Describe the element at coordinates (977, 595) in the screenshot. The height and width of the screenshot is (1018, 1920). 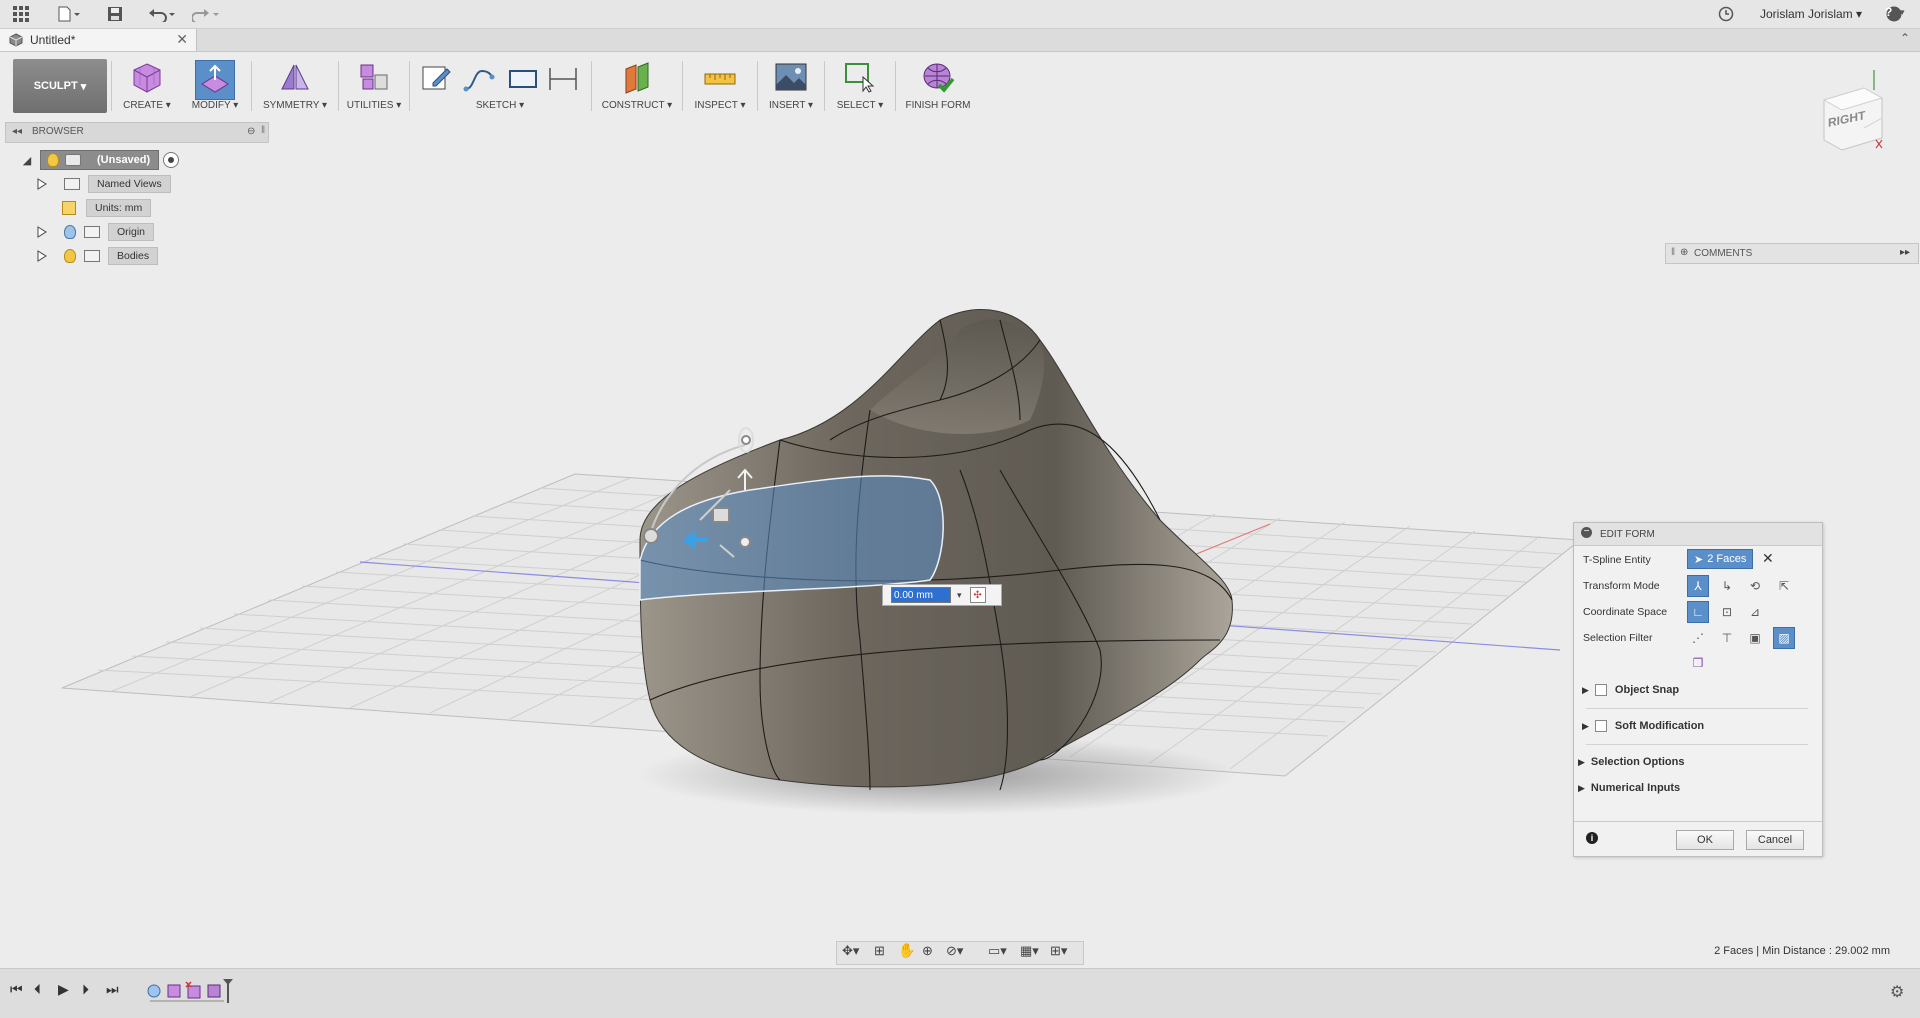
I see `manipulator-axis-icon: ✣` at that location.